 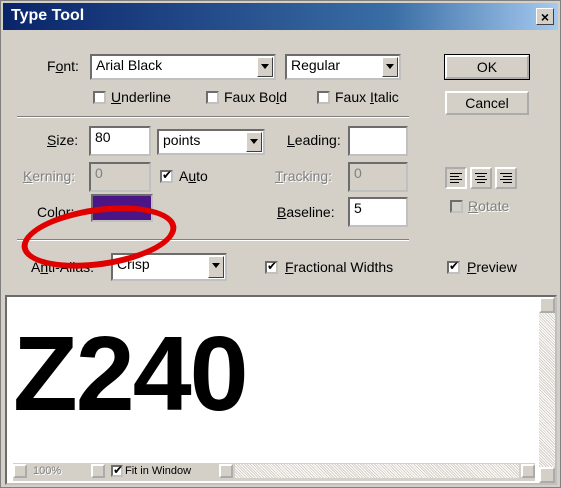 I want to click on fit-in-window-label: Fit in Window, so click(x=158, y=471).